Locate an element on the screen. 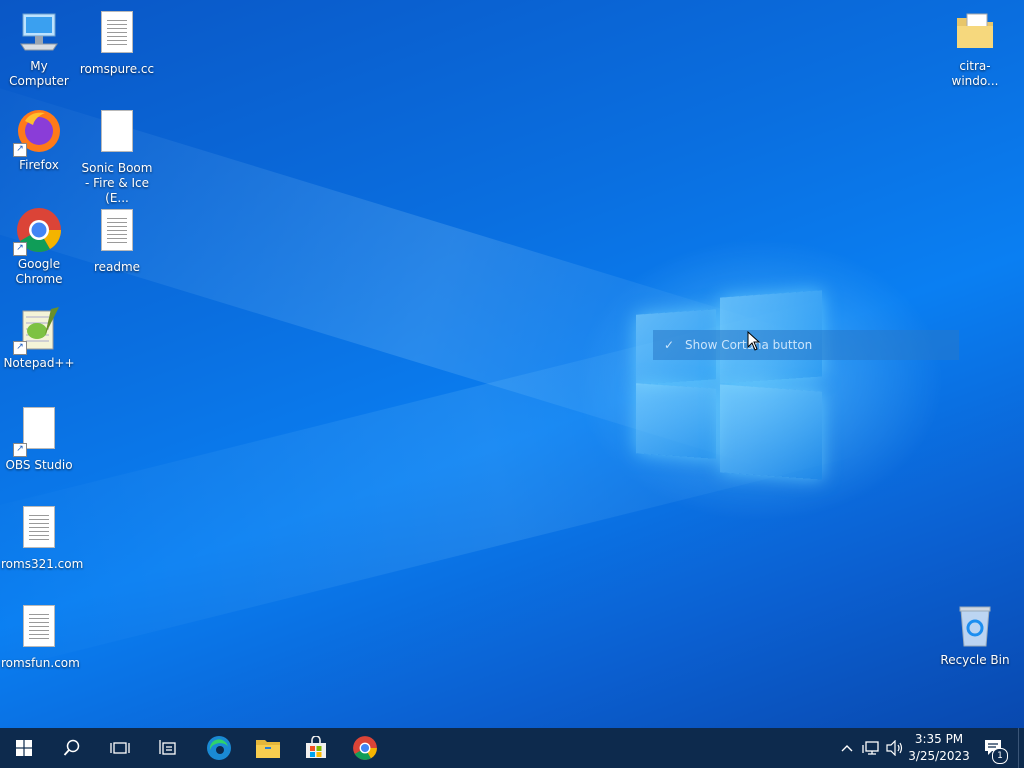  clock-date: 3/25/2023 is located at coordinates (939, 756).